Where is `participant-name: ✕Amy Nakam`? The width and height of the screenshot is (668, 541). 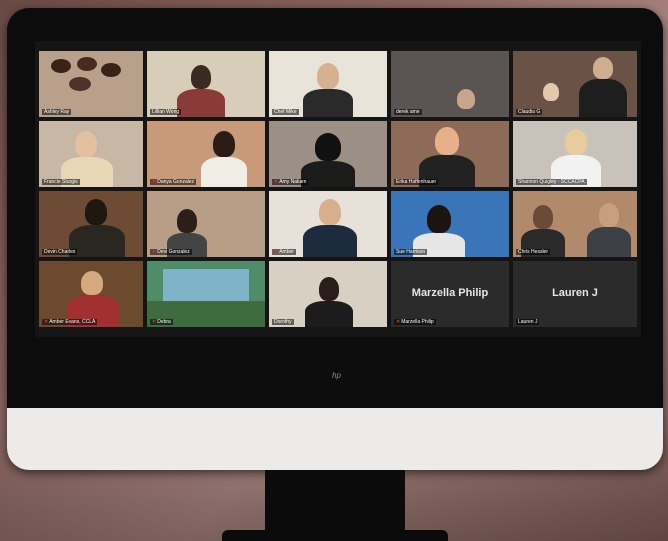
participant-name: ✕Amy Nakam is located at coordinates (290, 182).